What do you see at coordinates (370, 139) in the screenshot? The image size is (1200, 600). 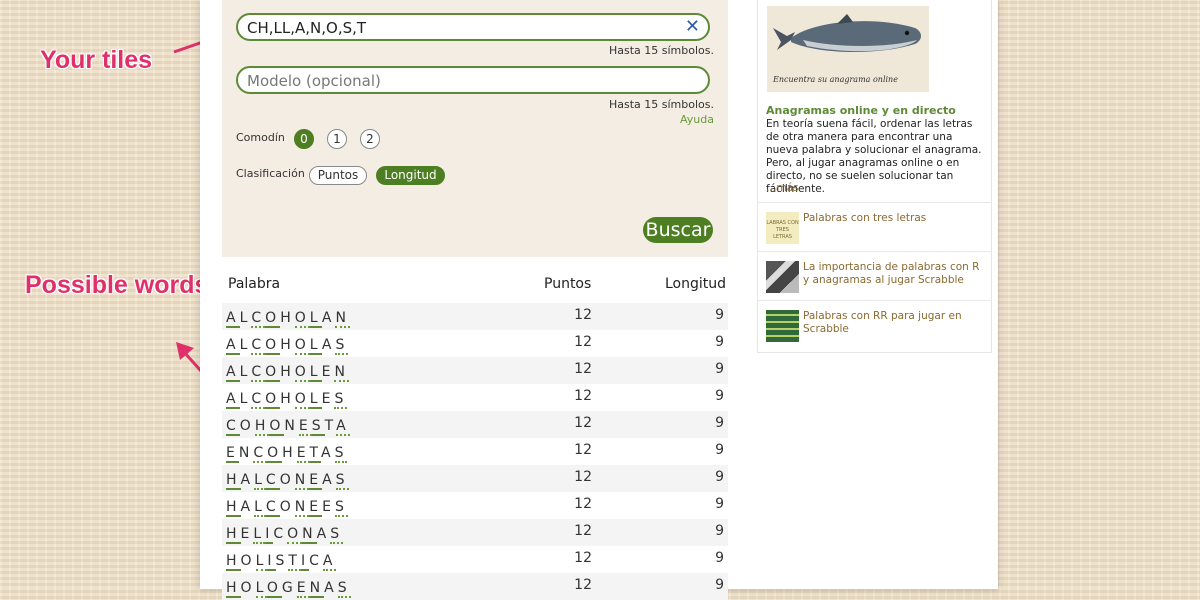 I see `wildcard-option-2: 2` at bounding box center [370, 139].